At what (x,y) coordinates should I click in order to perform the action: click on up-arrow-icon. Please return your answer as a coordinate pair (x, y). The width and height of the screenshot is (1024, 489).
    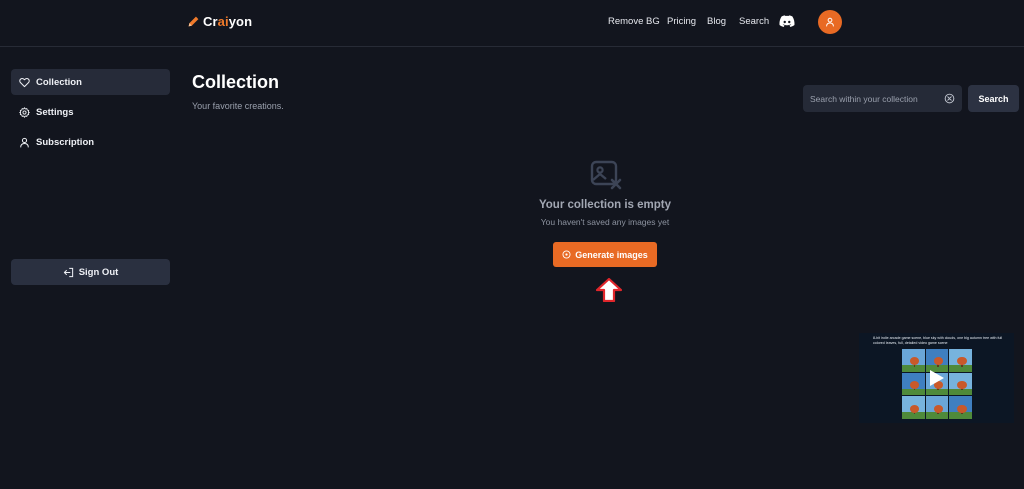
    Looking at the image, I should click on (609, 290).